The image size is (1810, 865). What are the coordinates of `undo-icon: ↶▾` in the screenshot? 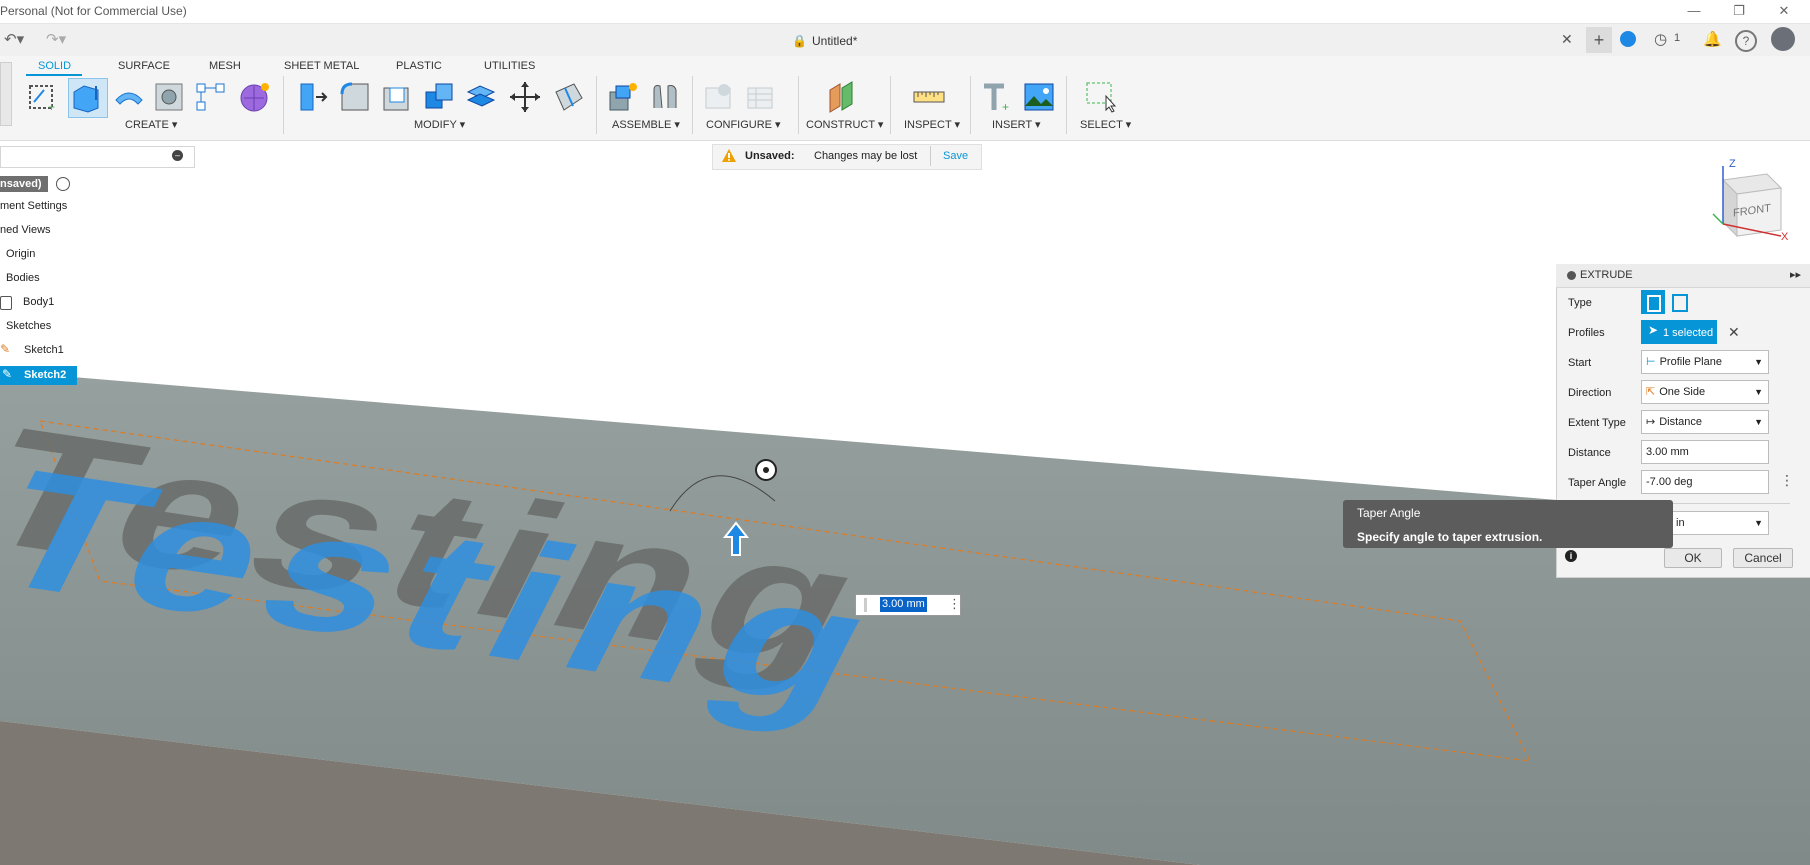 It's located at (14, 39).